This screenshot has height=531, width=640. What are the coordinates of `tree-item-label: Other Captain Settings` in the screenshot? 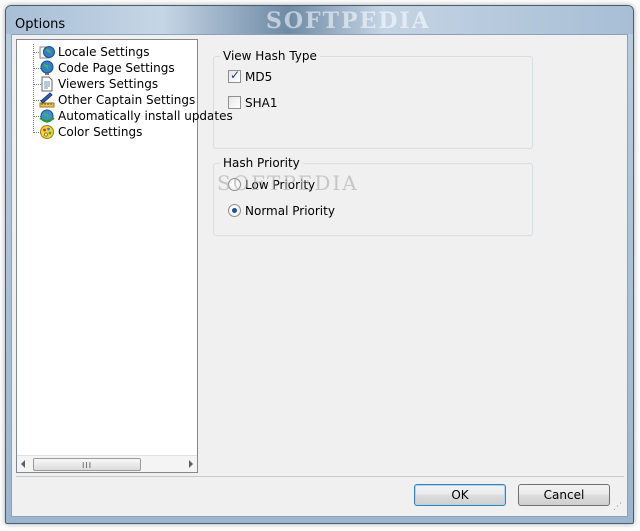 It's located at (127, 100).